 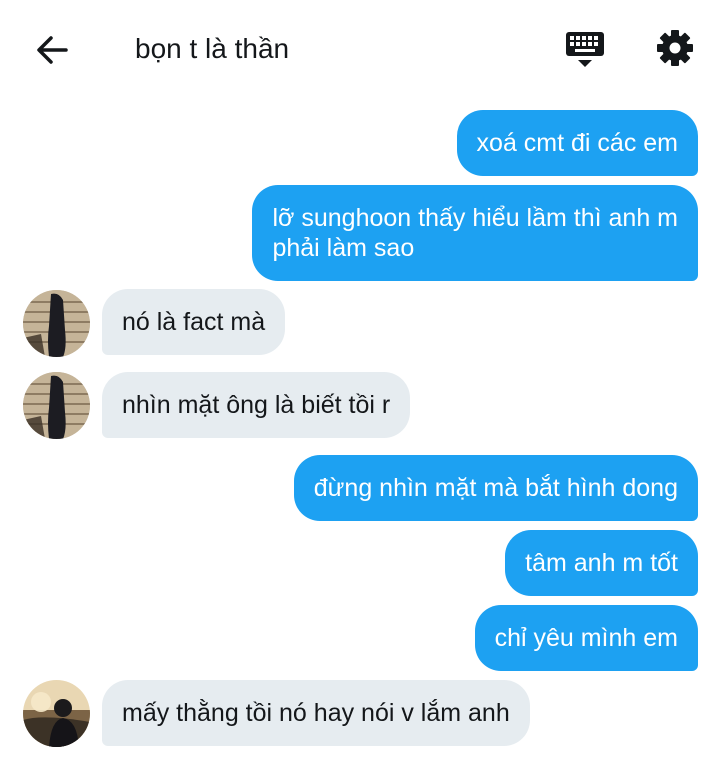 What do you see at coordinates (475, 218) in the screenshot?
I see `message-line: lỡ sunghoon thấy hiểu lầm thì anh m` at bounding box center [475, 218].